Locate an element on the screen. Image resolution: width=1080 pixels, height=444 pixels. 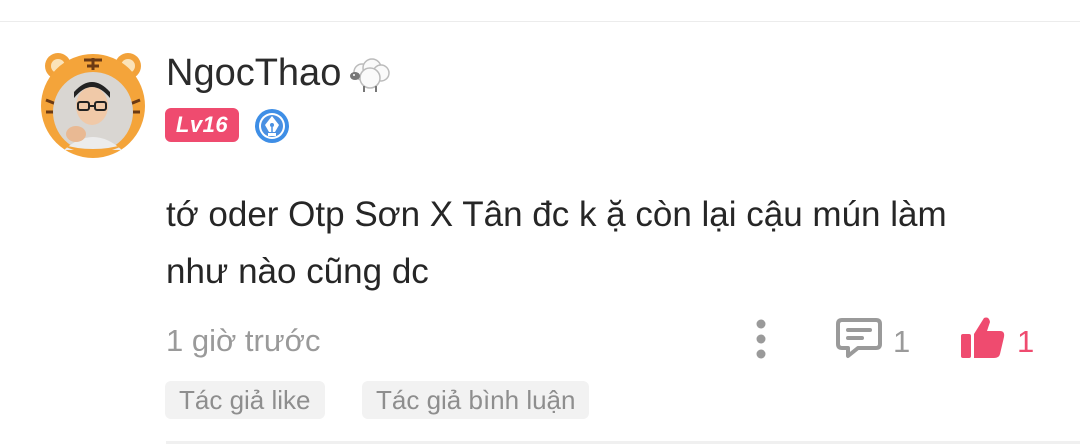
more-options-button is located at coordinates (761, 340).